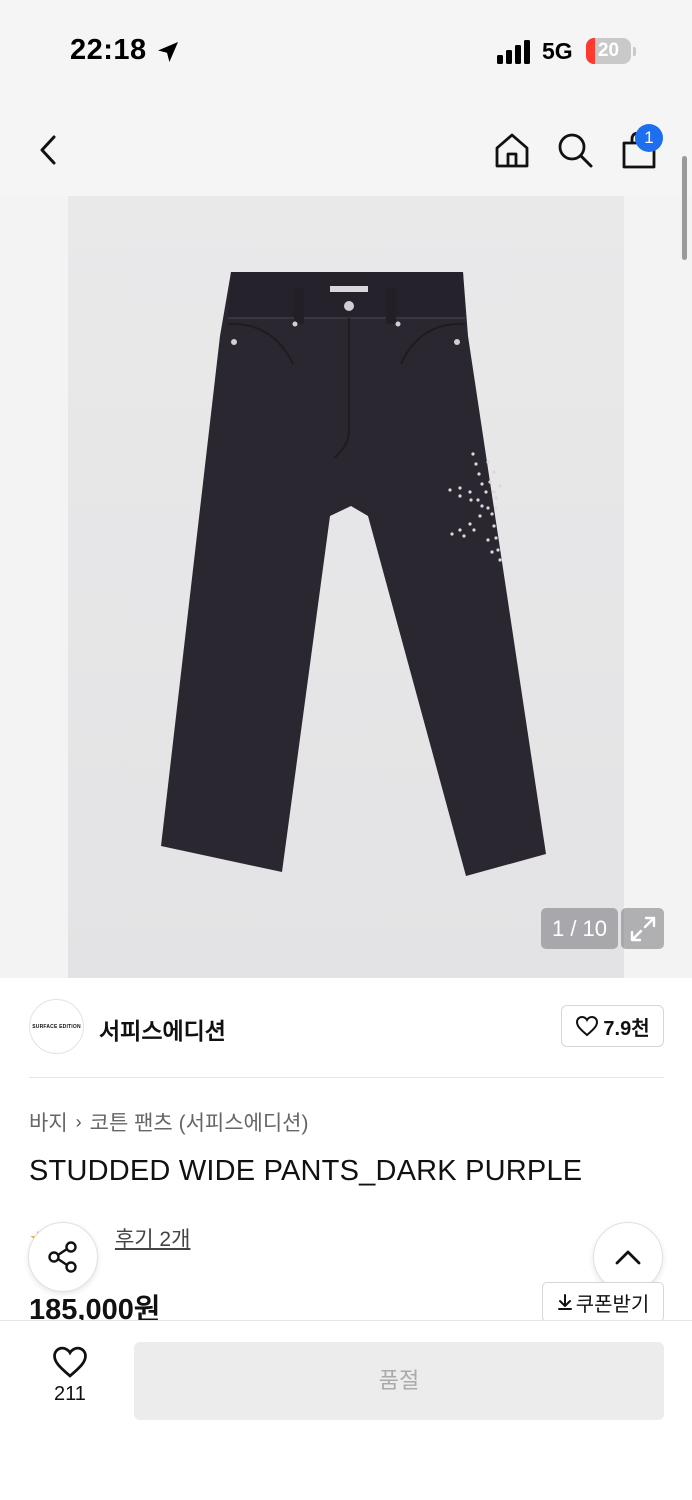  I want to click on breadcrumb-category: 바지, so click(48, 1122).